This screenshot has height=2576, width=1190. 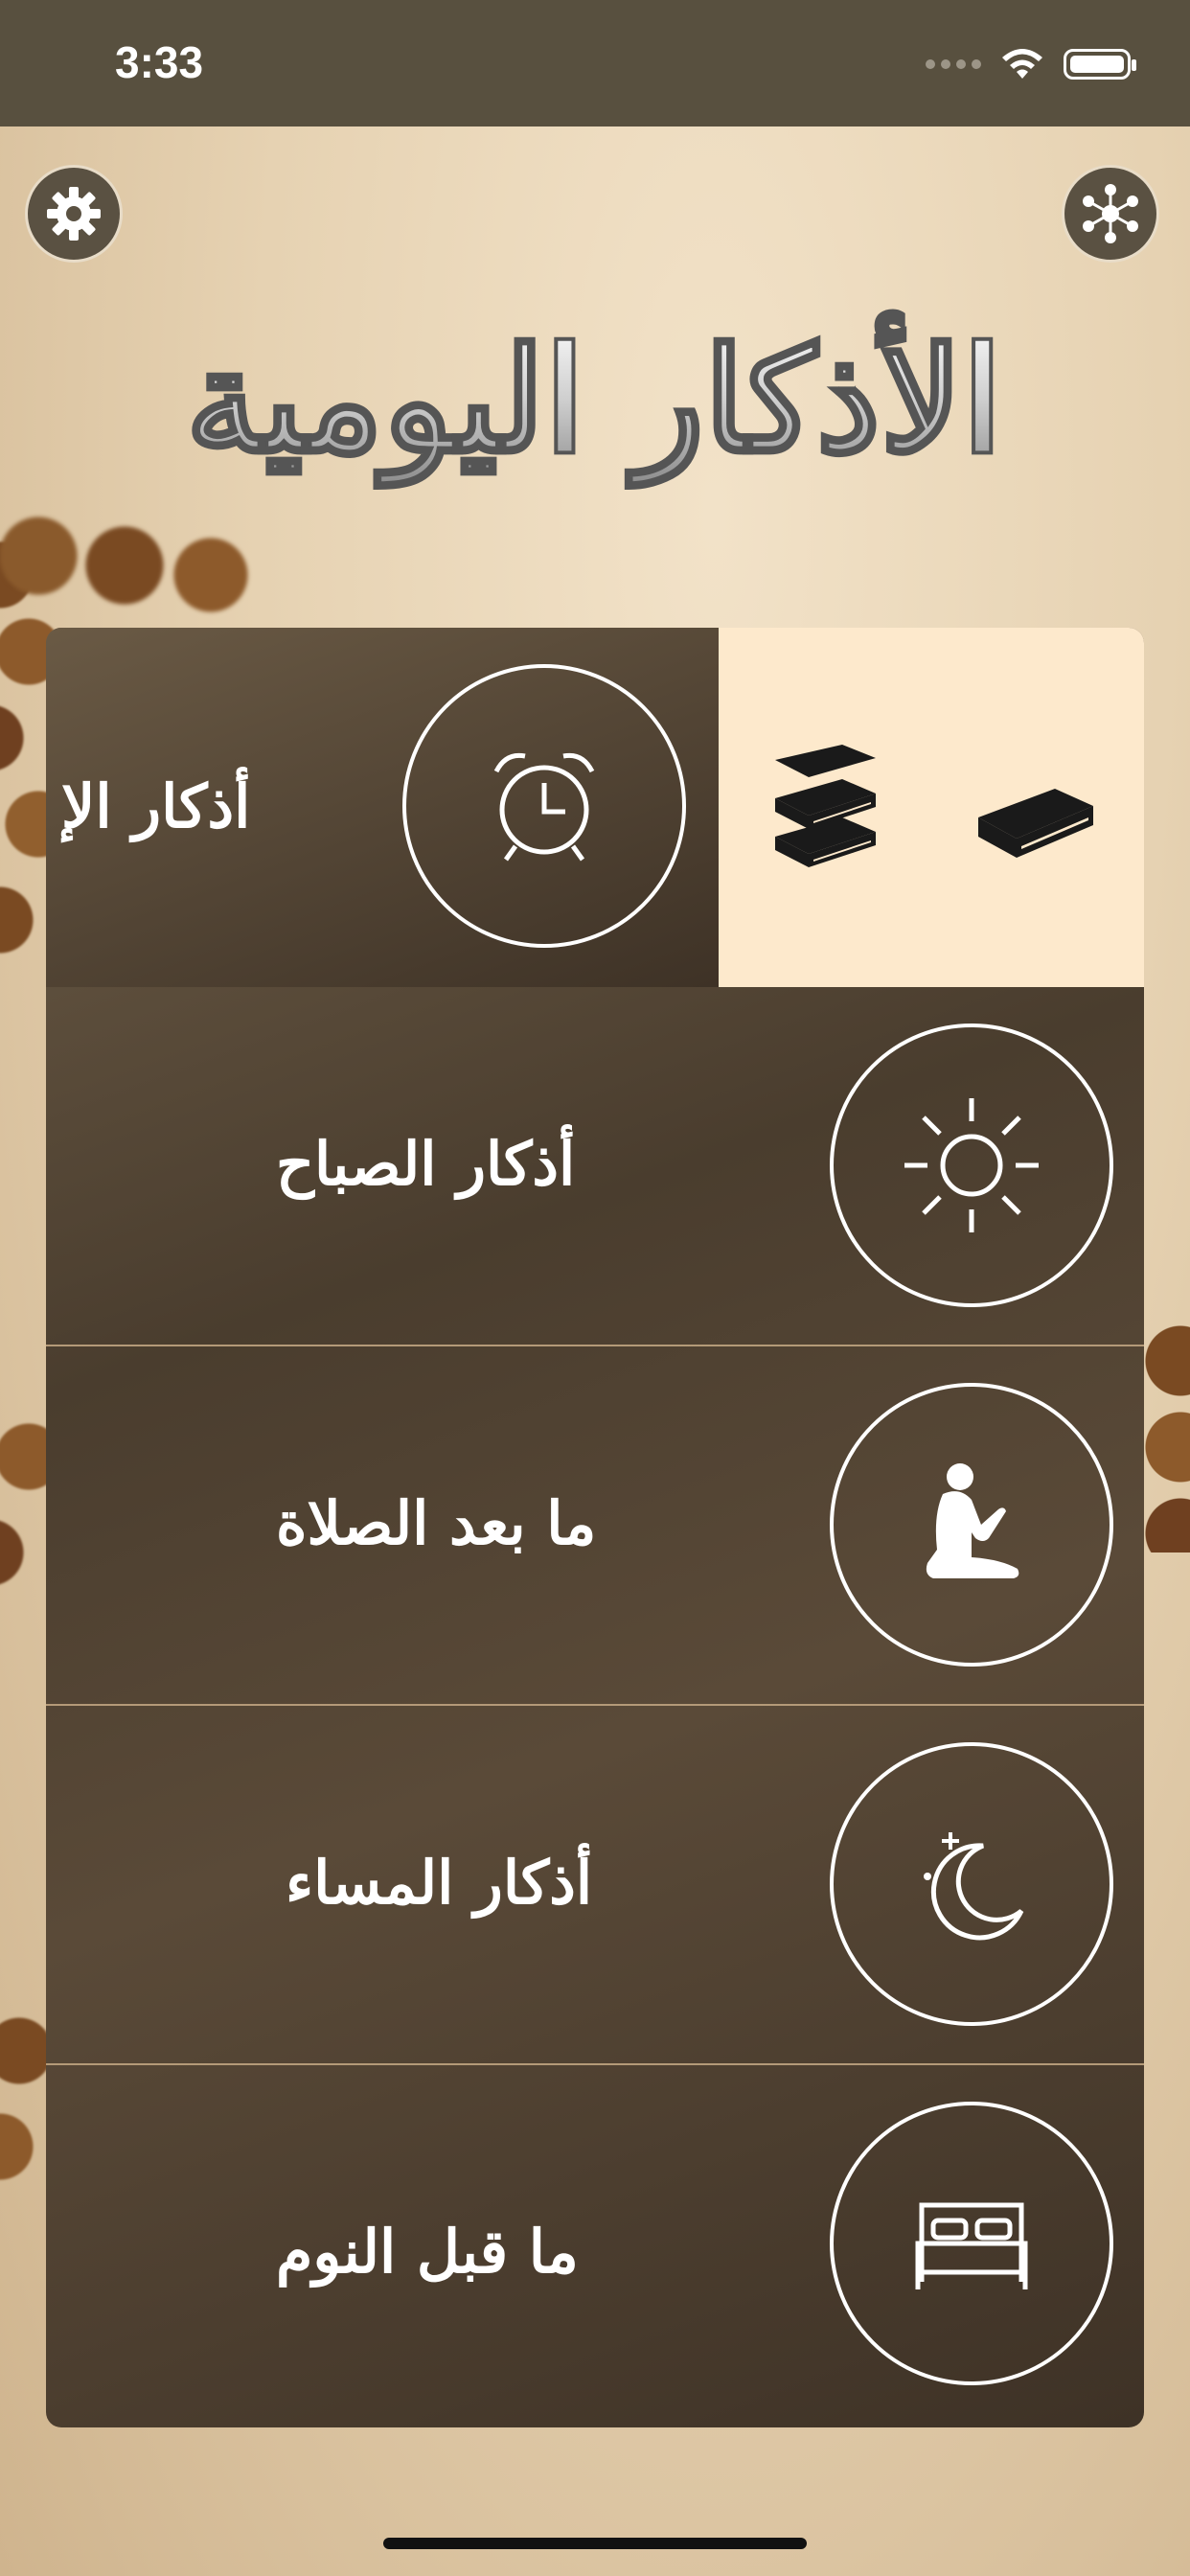 What do you see at coordinates (1022, 64) in the screenshot?
I see `wifi-icon` at bounding box center [1022, 64].